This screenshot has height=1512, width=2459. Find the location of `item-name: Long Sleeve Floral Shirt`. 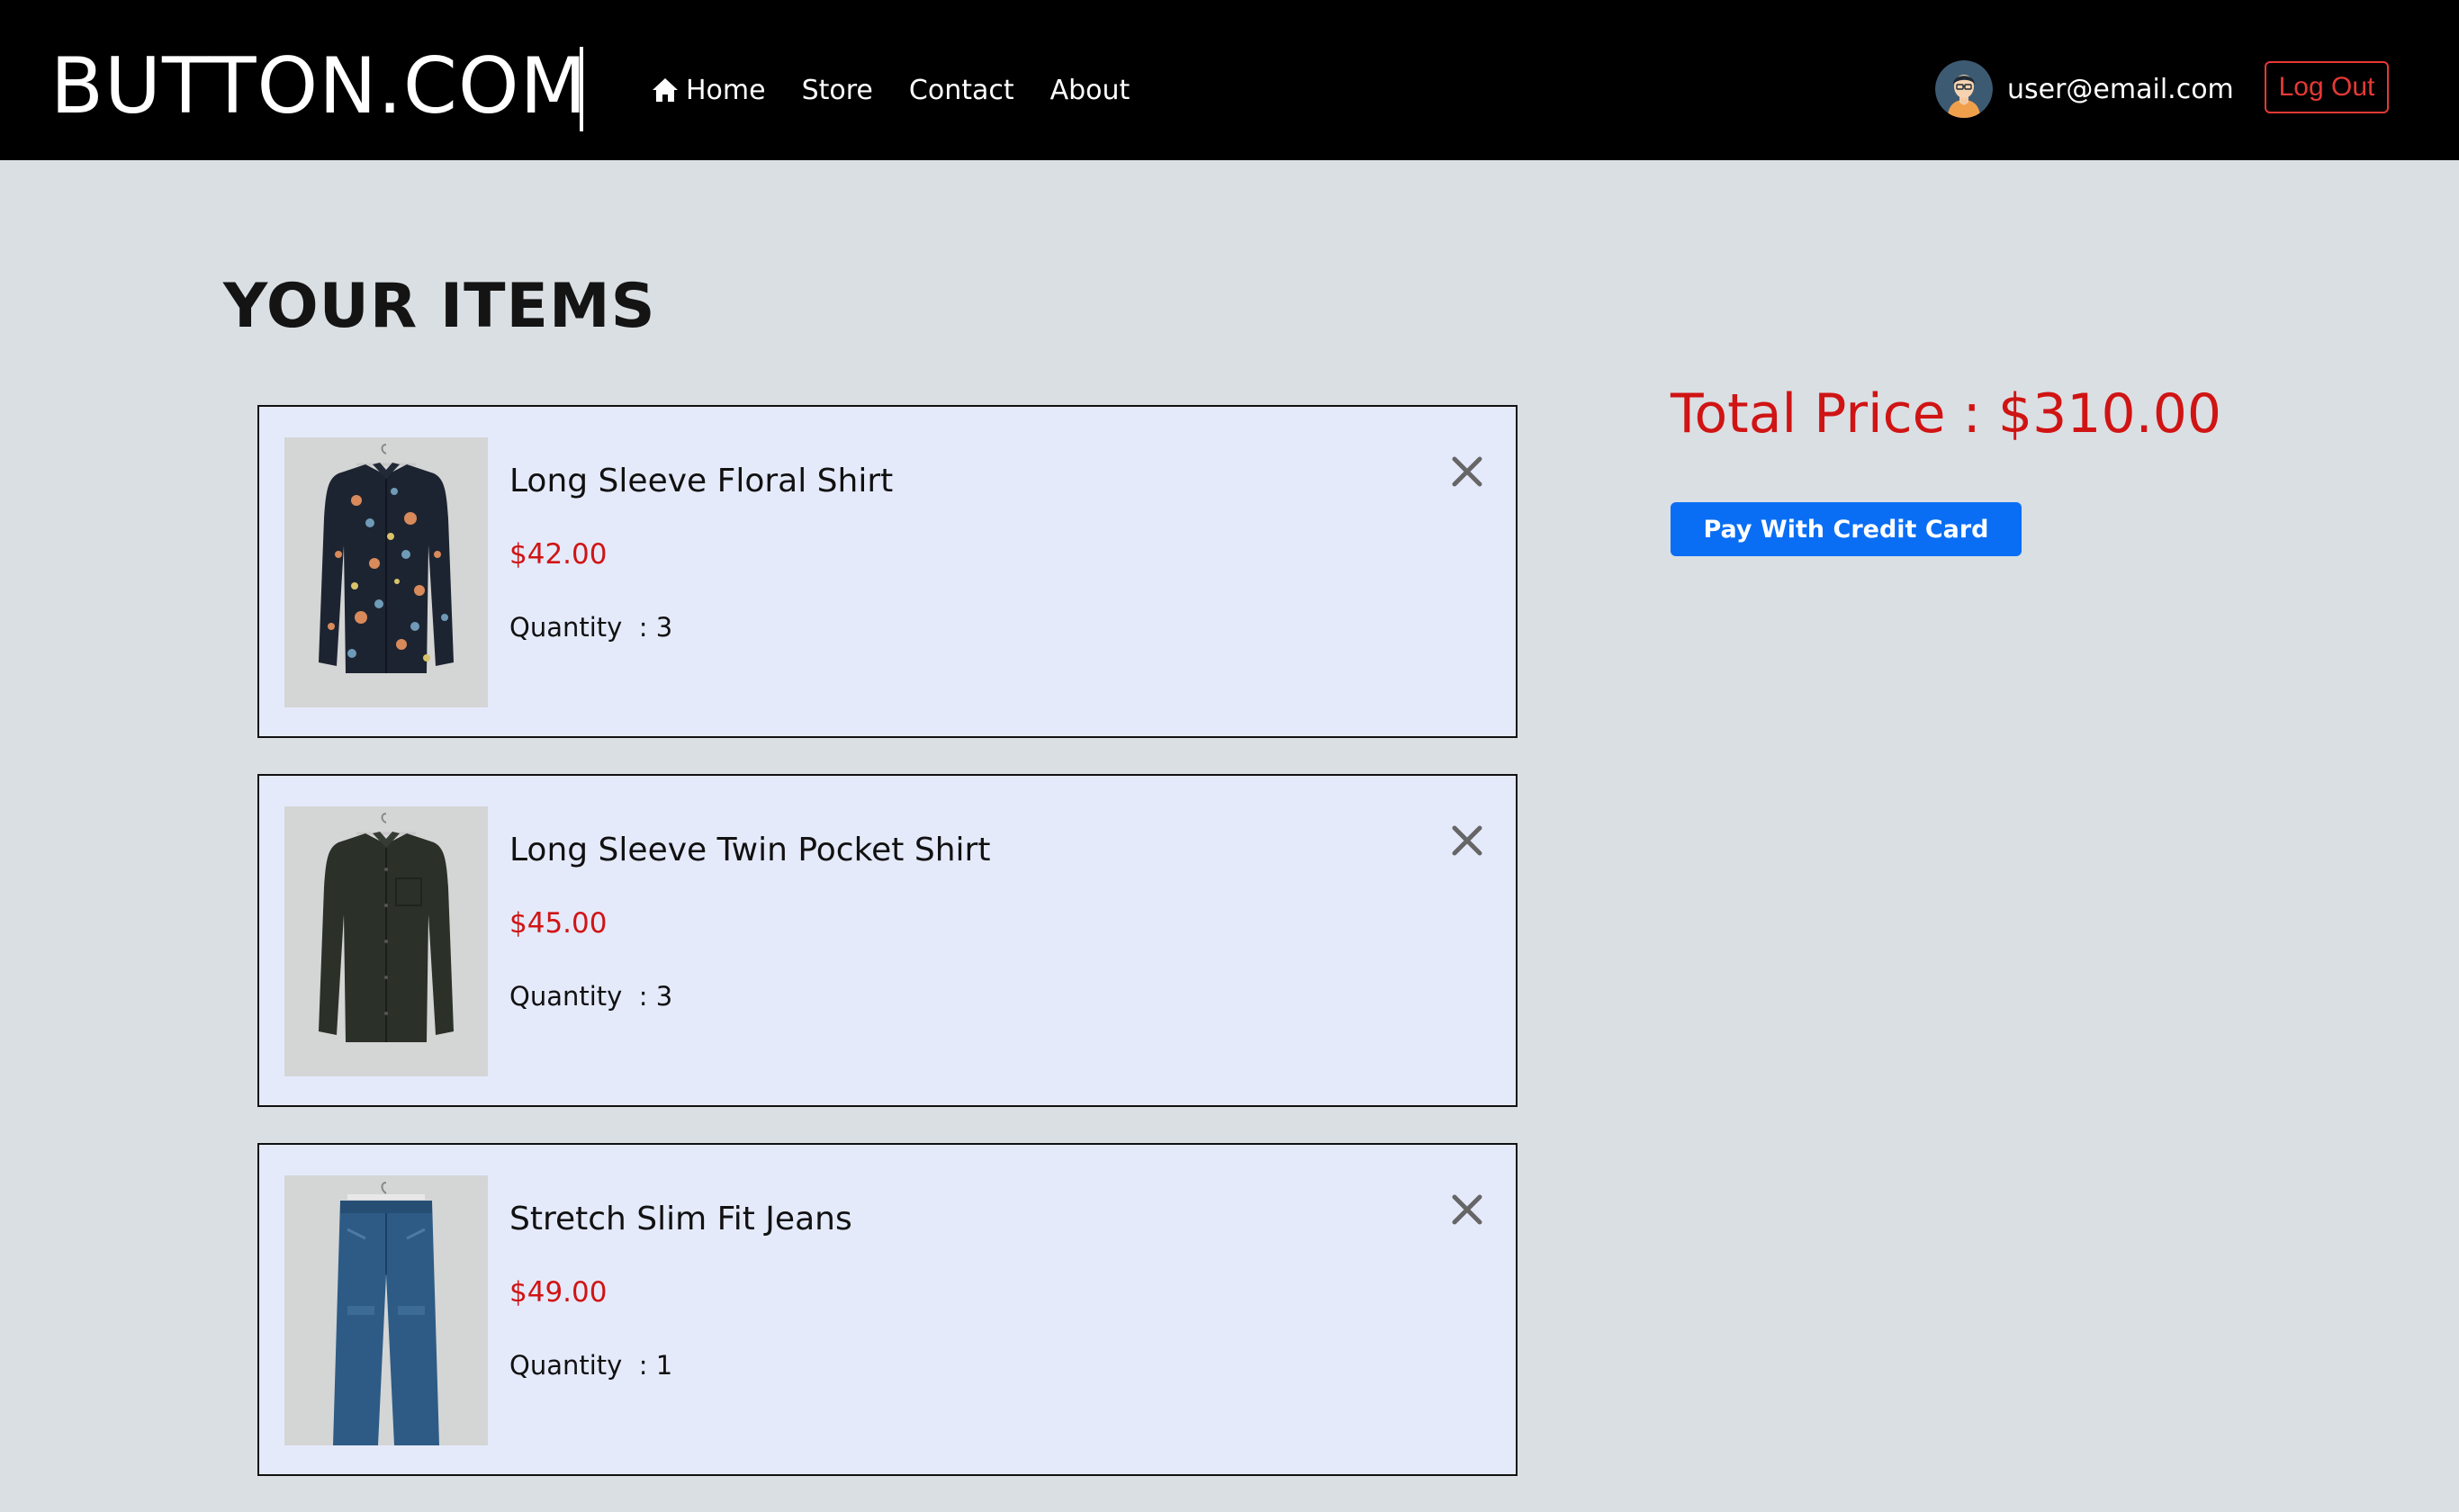

item-name: Long Sleeve Floral Shirt is located at coordinates (702, 481).